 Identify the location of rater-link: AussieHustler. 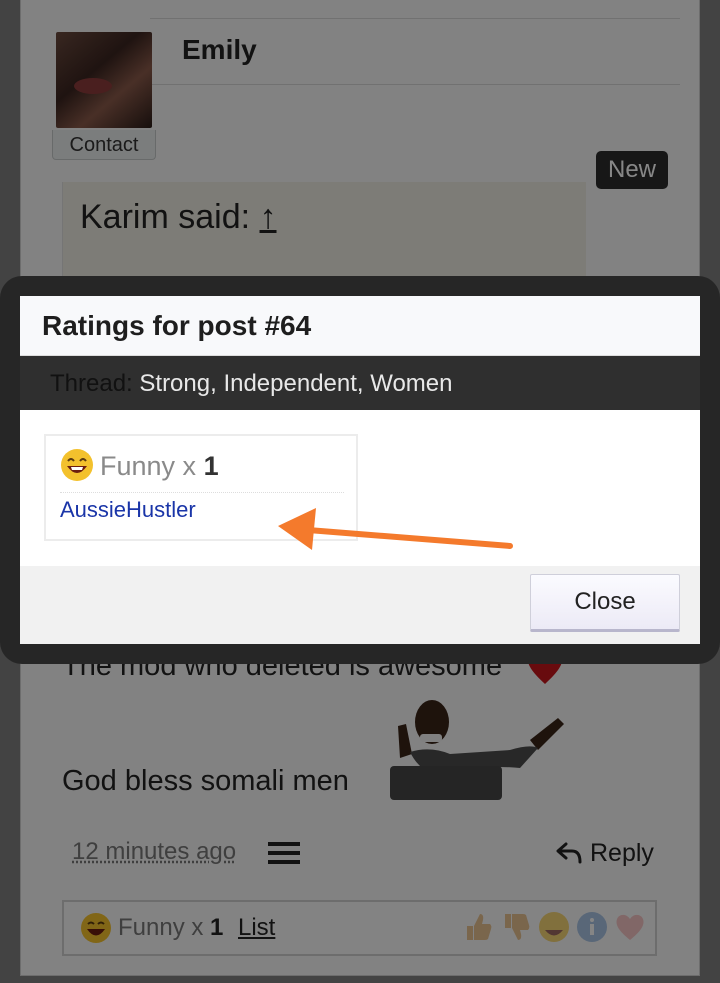
(128, 510).